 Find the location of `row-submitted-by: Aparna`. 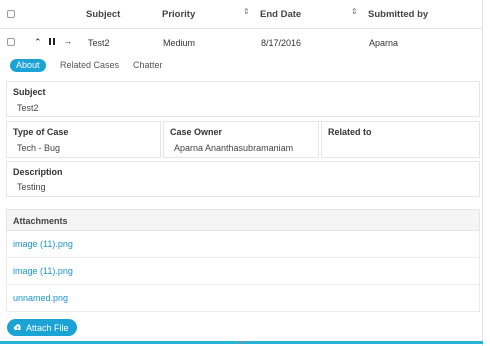

row-submitted-by: Aparna is located at coordinates (384, 43).